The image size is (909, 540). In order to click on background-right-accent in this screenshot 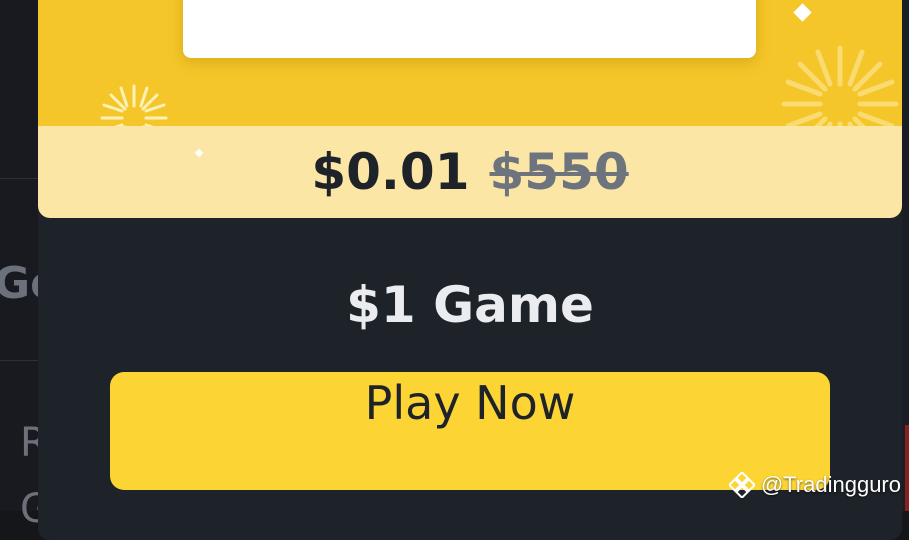, I will do `click(907, 468)`.